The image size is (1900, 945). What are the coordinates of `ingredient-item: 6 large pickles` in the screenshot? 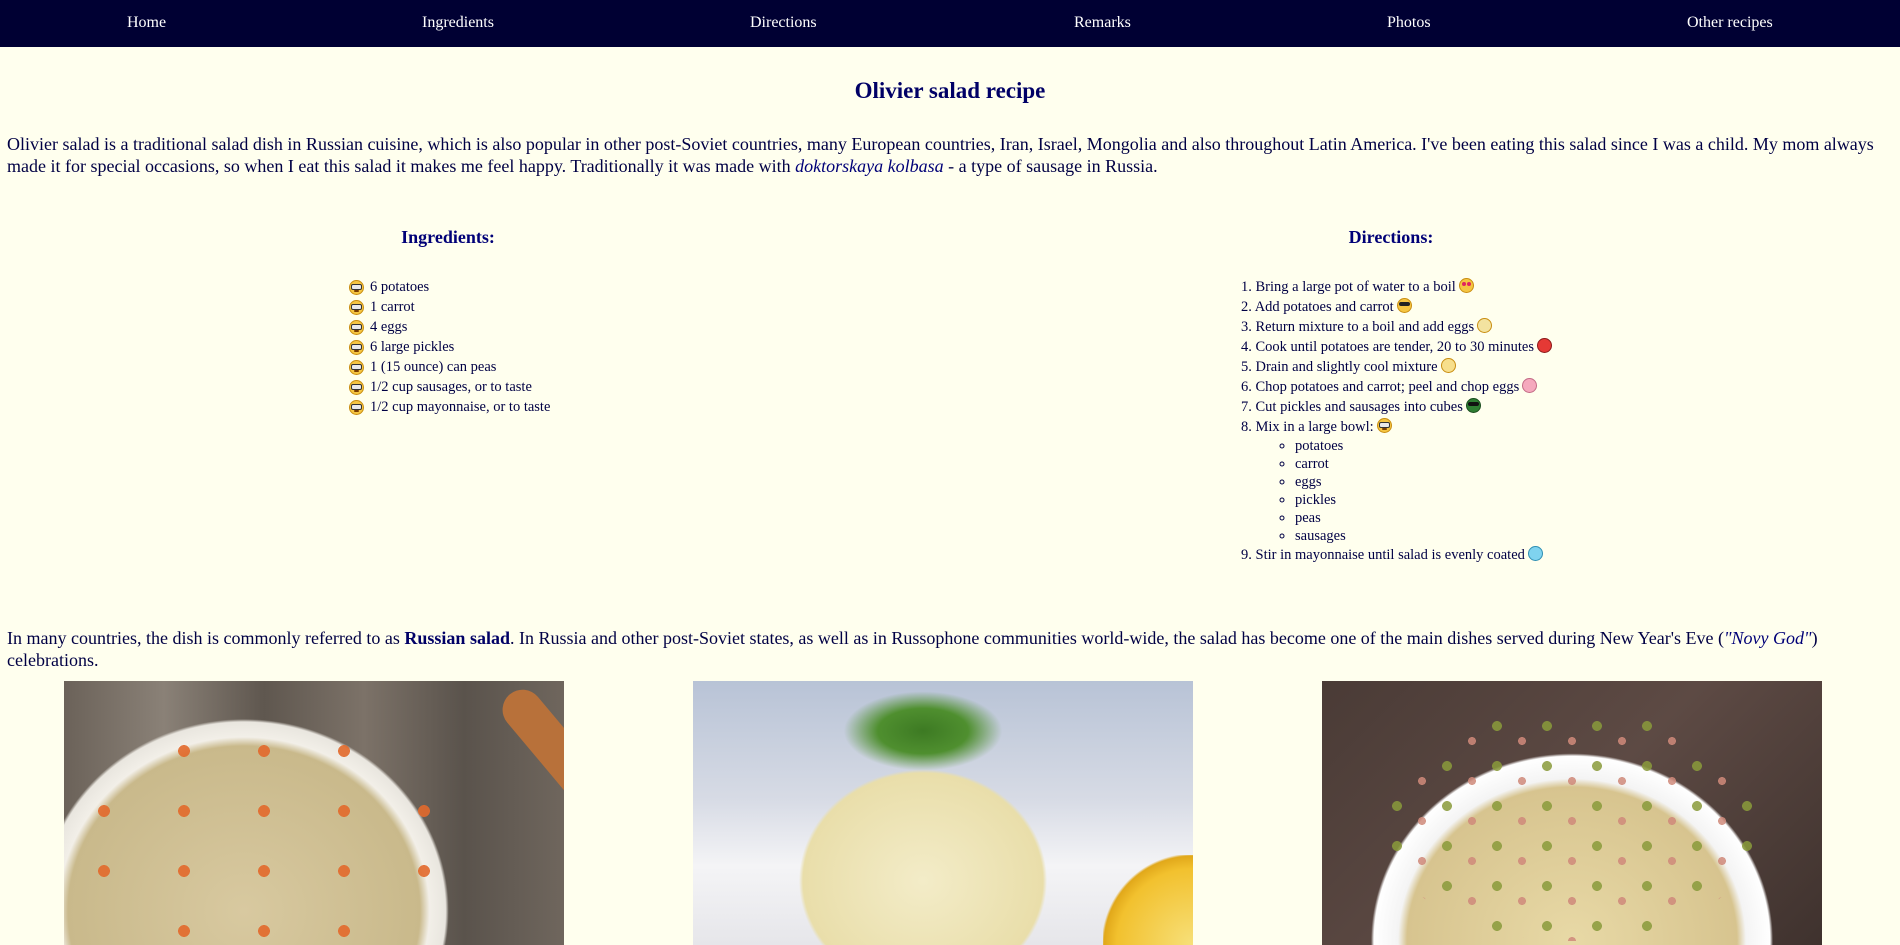 It's located at (449, 347).